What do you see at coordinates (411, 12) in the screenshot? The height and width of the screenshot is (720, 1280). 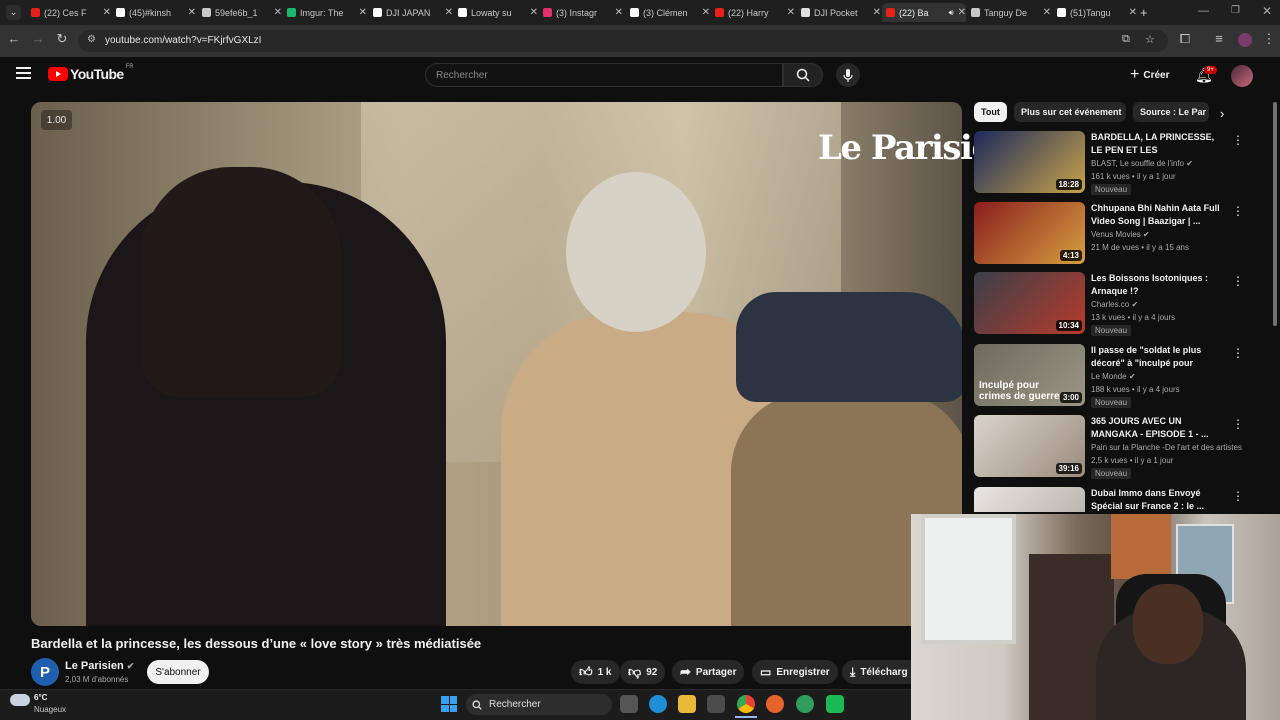 I see `browser-tab: DJI JAPAN ✕` at bounding box center [411, 12].